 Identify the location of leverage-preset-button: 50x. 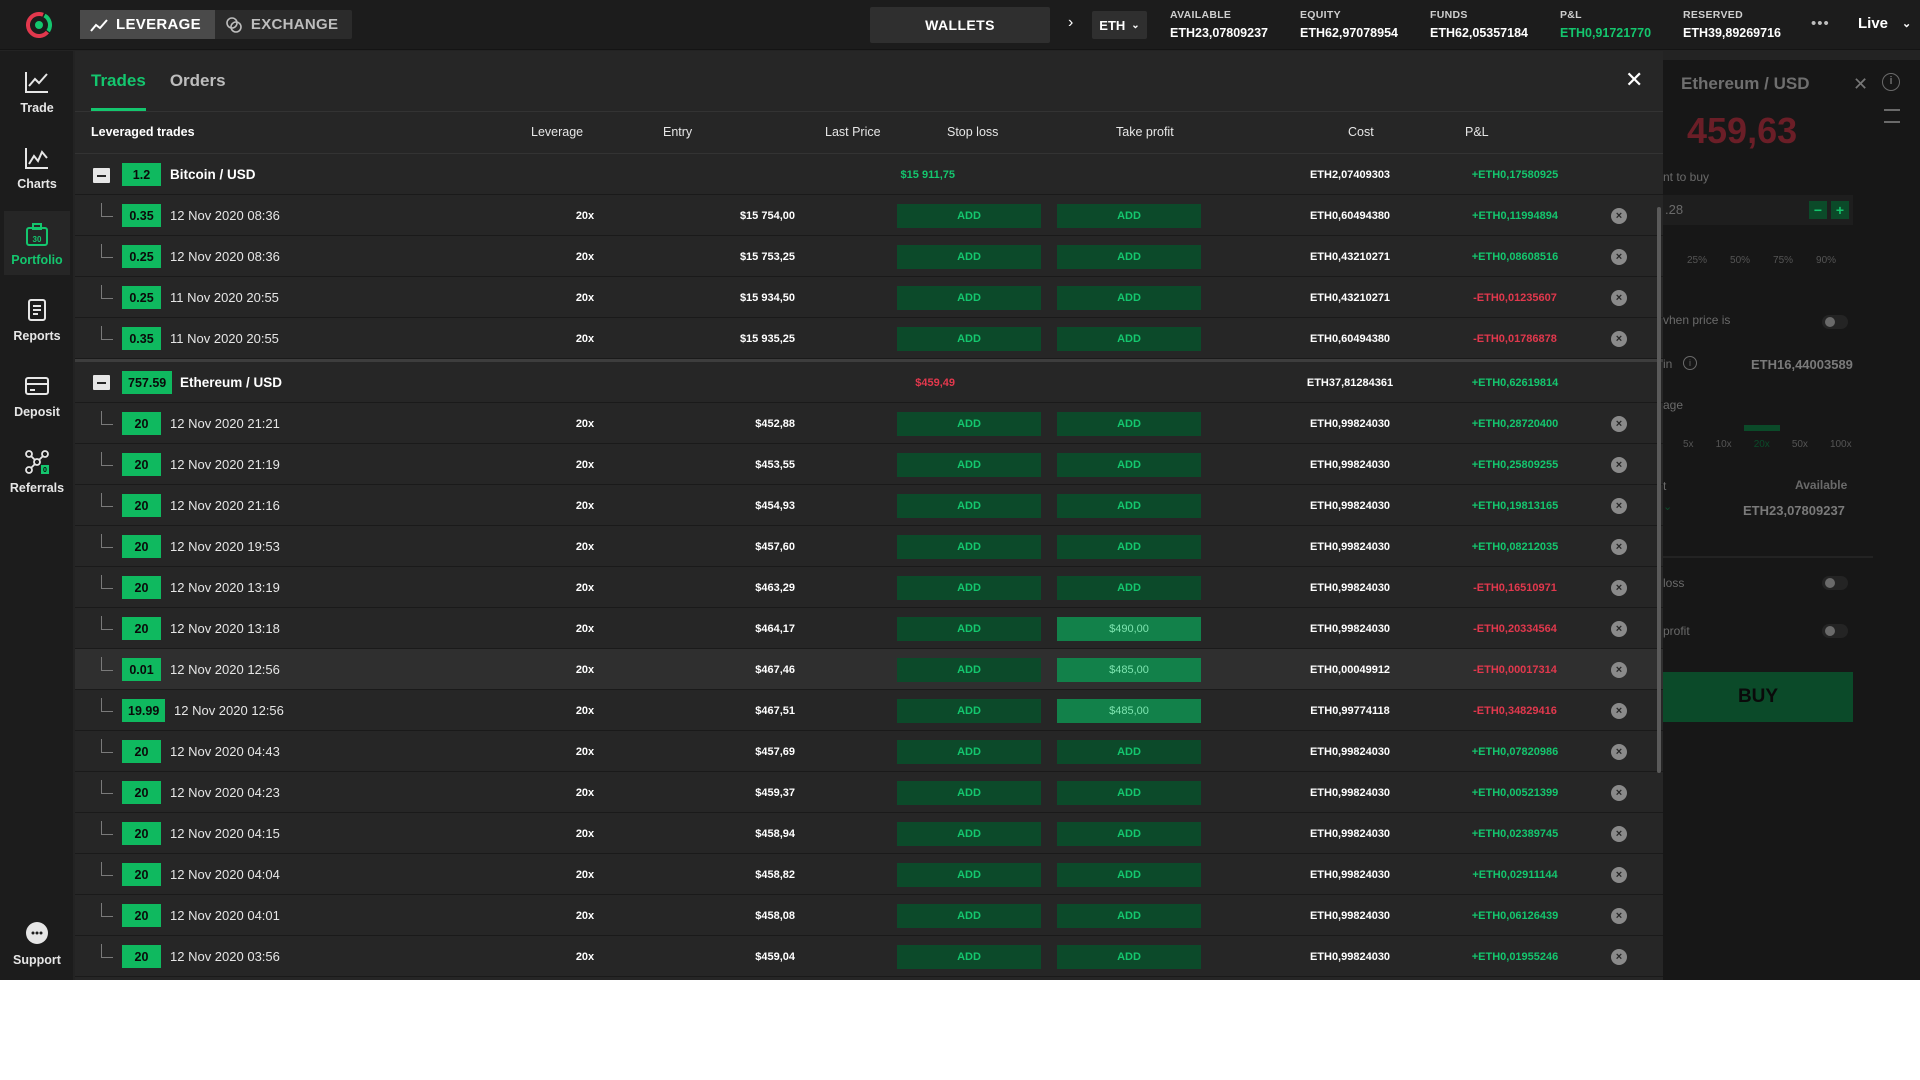
(1800, 444).